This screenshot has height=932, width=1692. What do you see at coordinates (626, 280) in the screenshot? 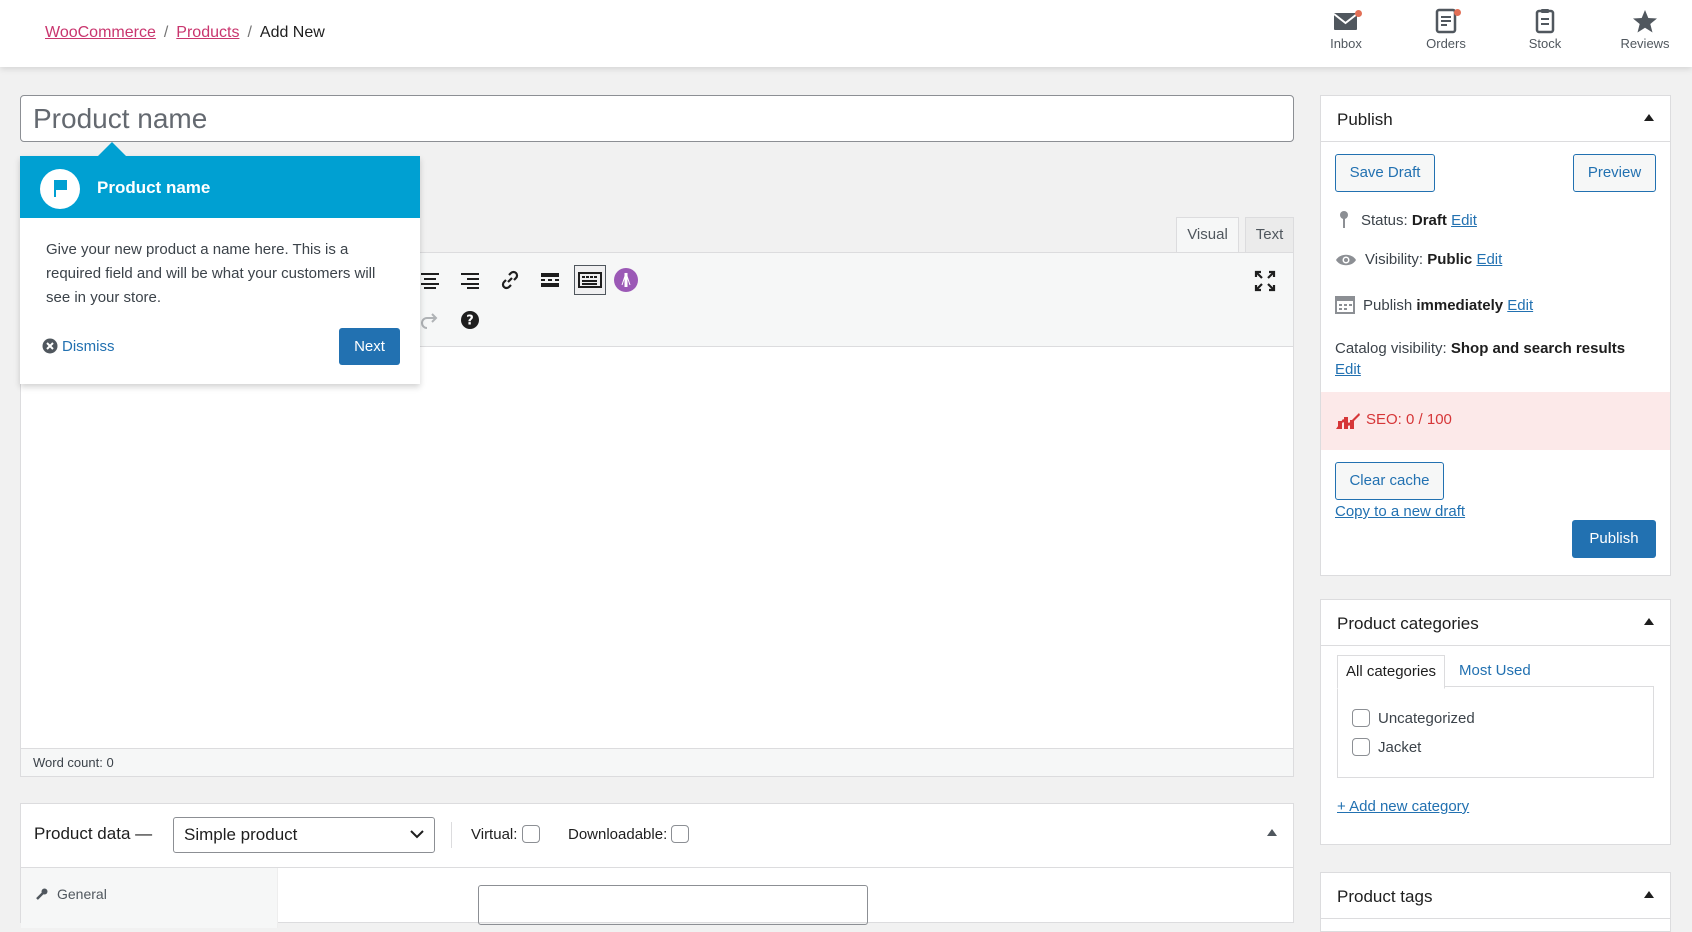
I see `plugin-info-icon` at bounding box center [626, 280].